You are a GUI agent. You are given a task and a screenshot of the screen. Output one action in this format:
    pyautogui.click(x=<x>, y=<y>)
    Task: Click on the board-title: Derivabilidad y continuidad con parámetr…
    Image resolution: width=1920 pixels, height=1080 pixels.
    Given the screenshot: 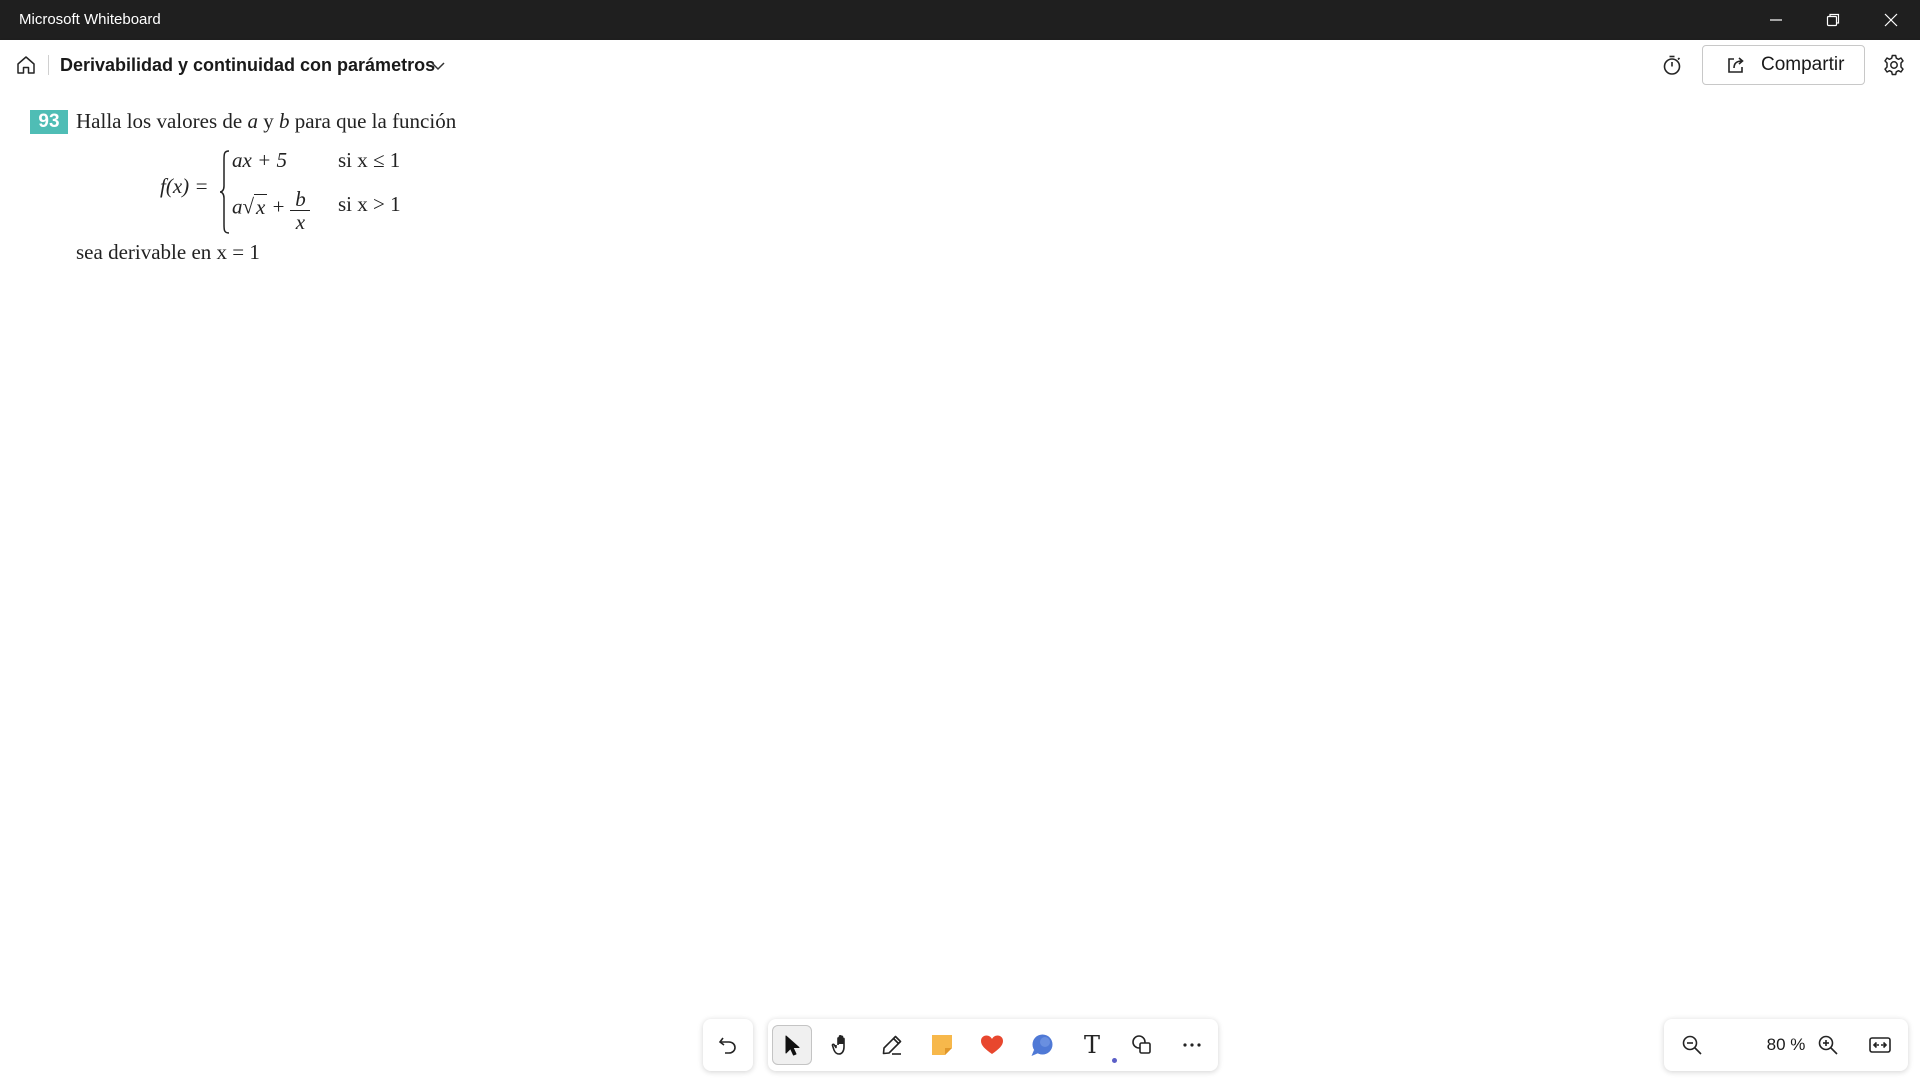 What is the action you would take?
    pyautogui.click(x=247, y=65)
    